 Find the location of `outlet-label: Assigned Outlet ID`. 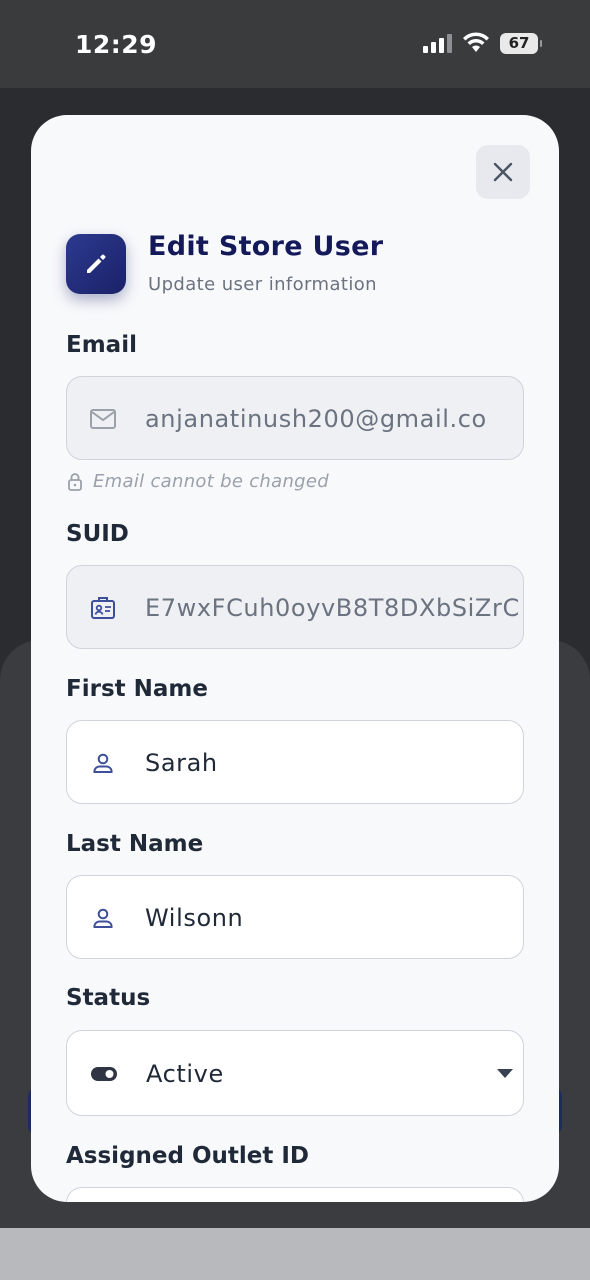

outlet-label: Assigned Outlet ID is located at coordinates (188, 1156).